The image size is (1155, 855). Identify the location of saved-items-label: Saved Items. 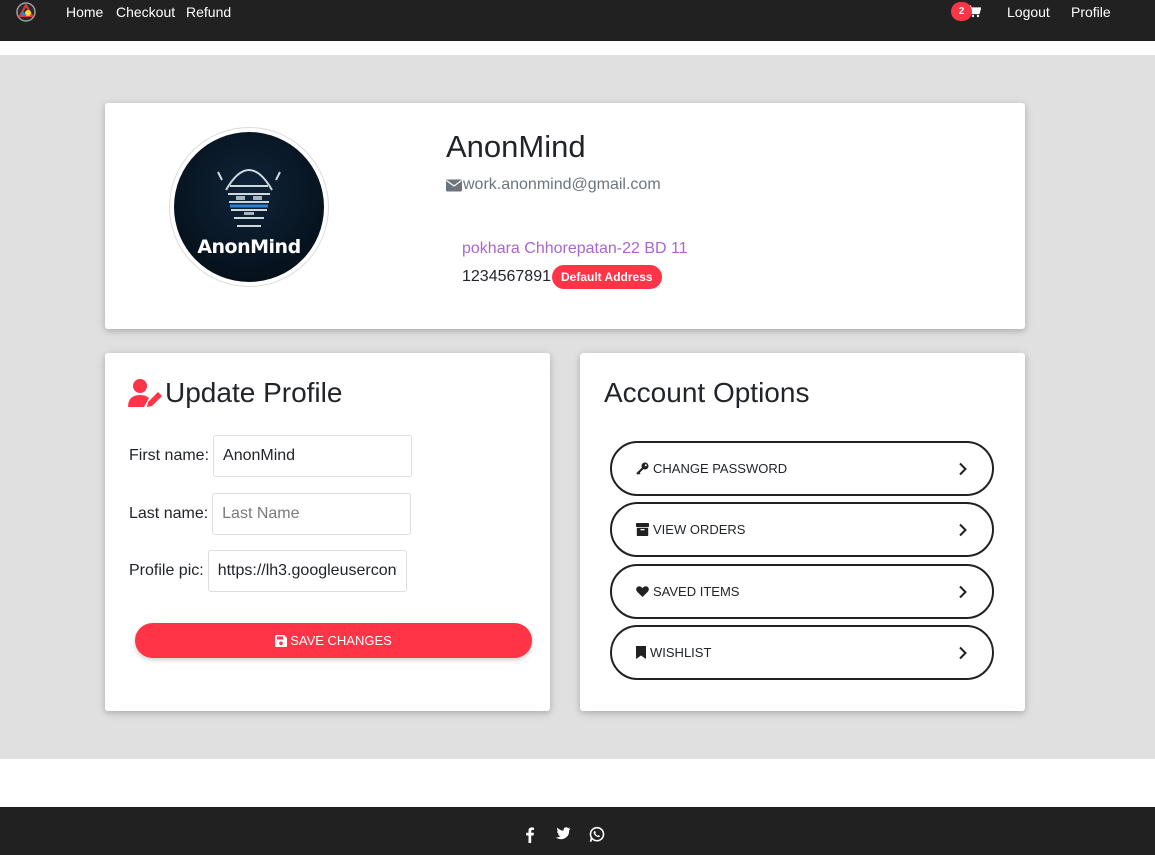
(696, 591).